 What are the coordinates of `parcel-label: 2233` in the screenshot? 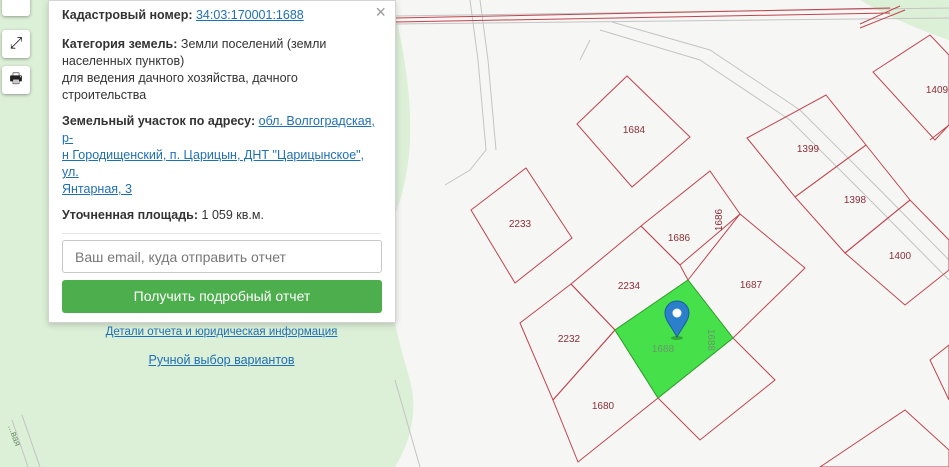 It's located at (520, 224).